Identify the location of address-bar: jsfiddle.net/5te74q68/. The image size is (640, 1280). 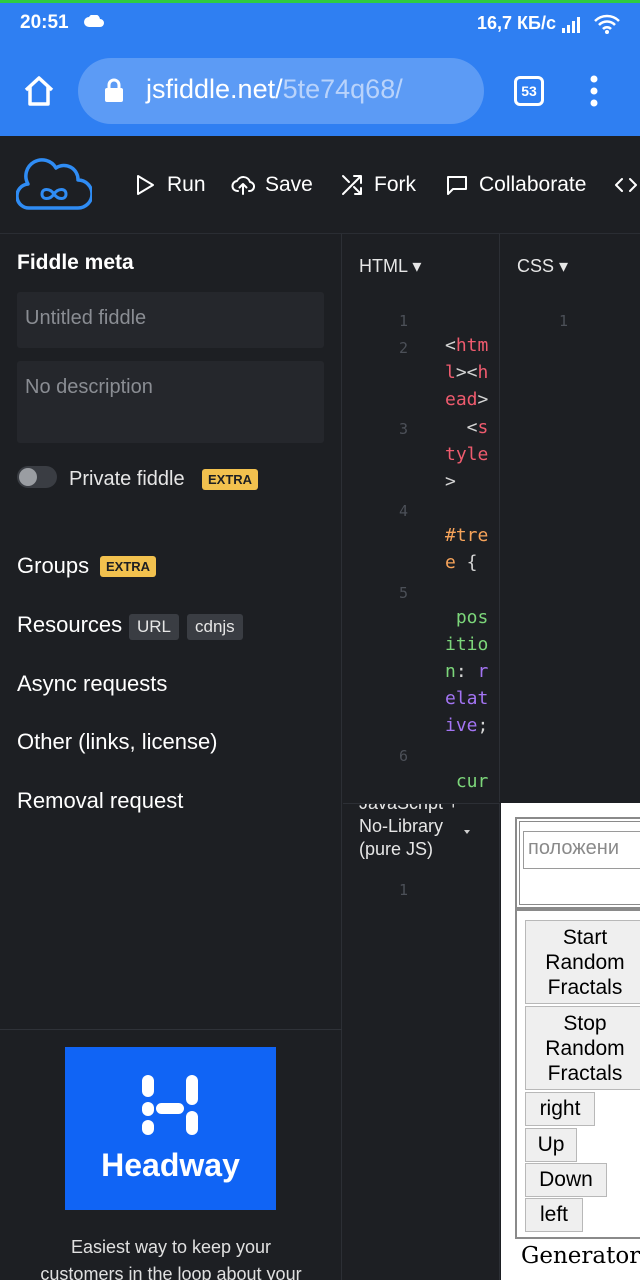
(281, 91).